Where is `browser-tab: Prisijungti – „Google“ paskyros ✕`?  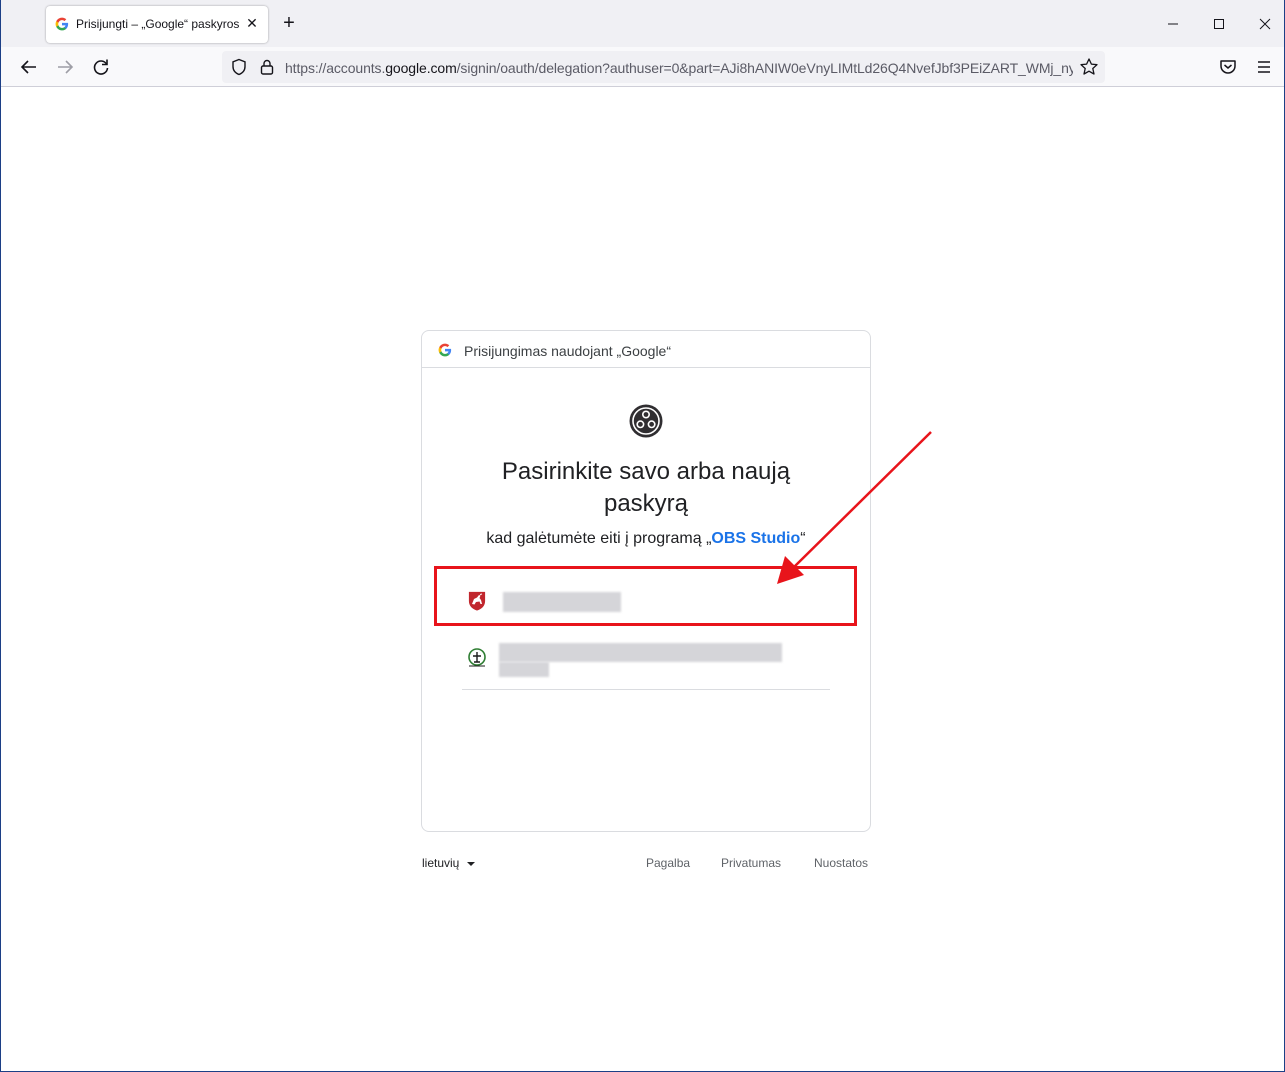
browser-tab: Prisijungti – „Google“ paskyros ✕ is located at coordinates (157, 24).